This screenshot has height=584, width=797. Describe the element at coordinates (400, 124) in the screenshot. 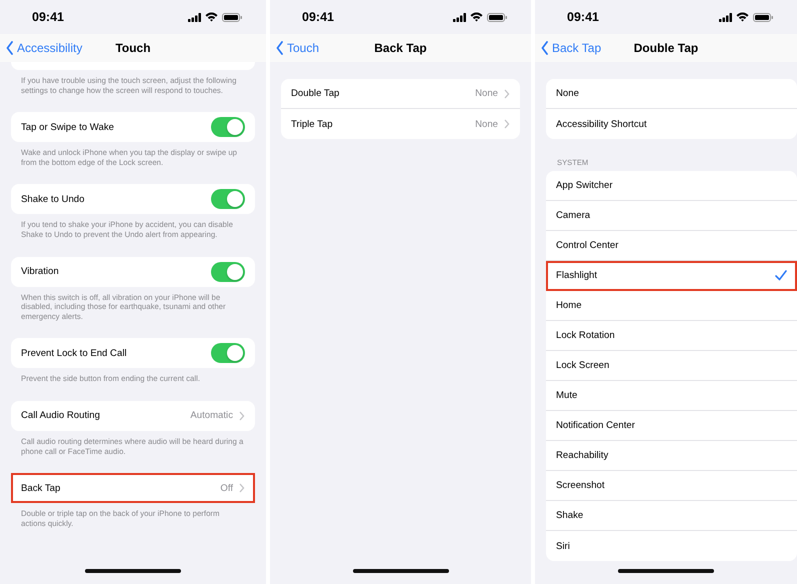

I see `settings-row: Triple Tap None` at that location.